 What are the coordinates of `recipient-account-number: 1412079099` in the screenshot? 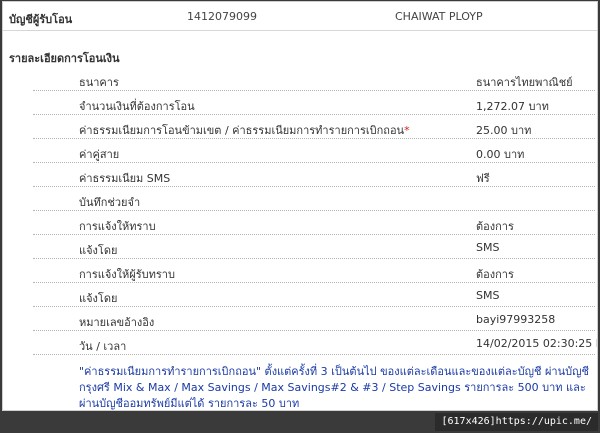 It's located at (222, 16).